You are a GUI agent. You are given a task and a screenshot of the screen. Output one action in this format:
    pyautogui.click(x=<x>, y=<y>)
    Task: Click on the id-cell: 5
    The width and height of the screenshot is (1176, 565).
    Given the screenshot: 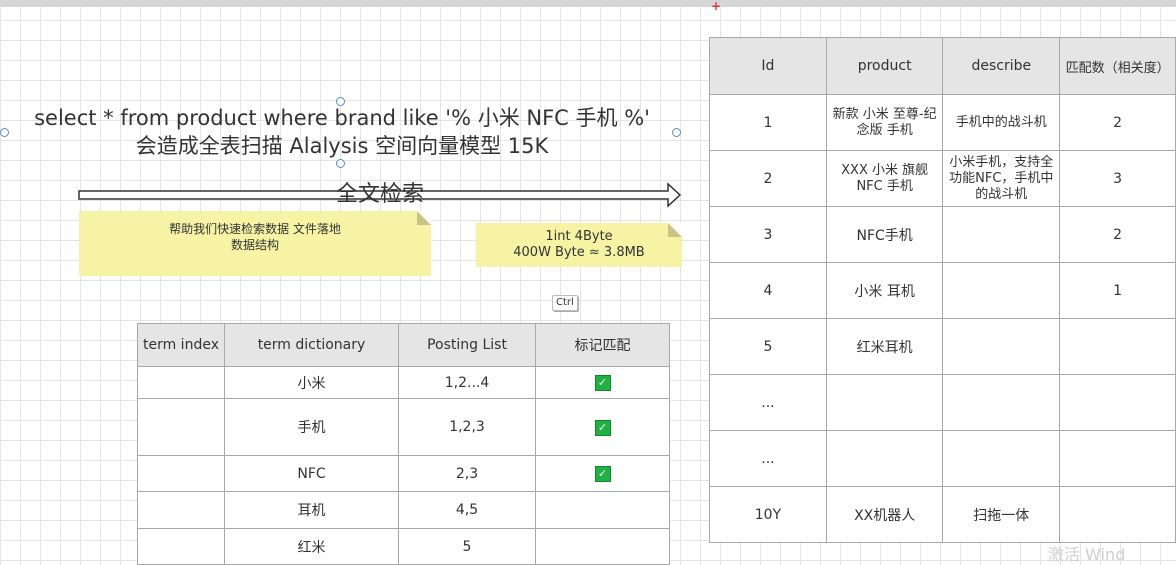 What is the action you would take?
    pyautogui.click(x=768, y=346)
    